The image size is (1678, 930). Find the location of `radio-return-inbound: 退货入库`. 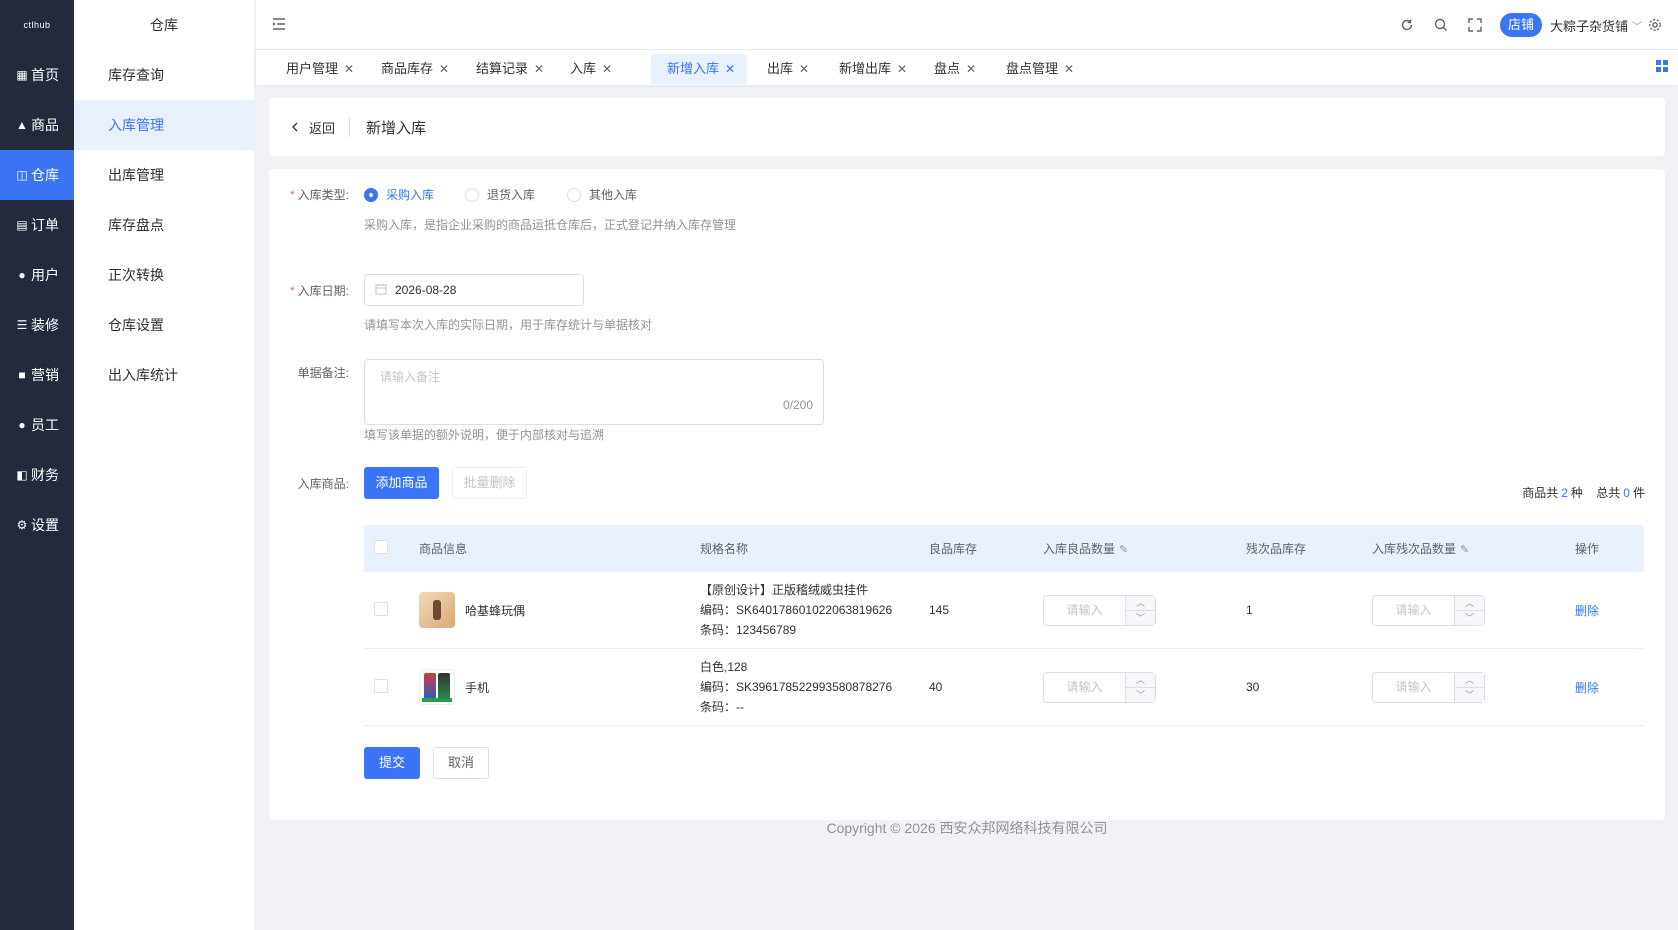

radio-return-inbound: 退货入库 is located at coordinates (500, 194).